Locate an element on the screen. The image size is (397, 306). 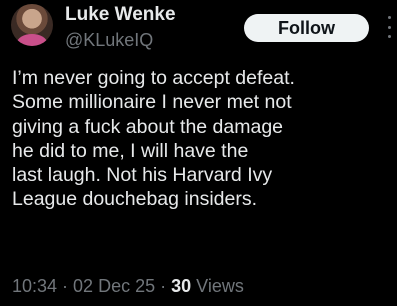
views-label: Views is located at coordinates (217, 286).